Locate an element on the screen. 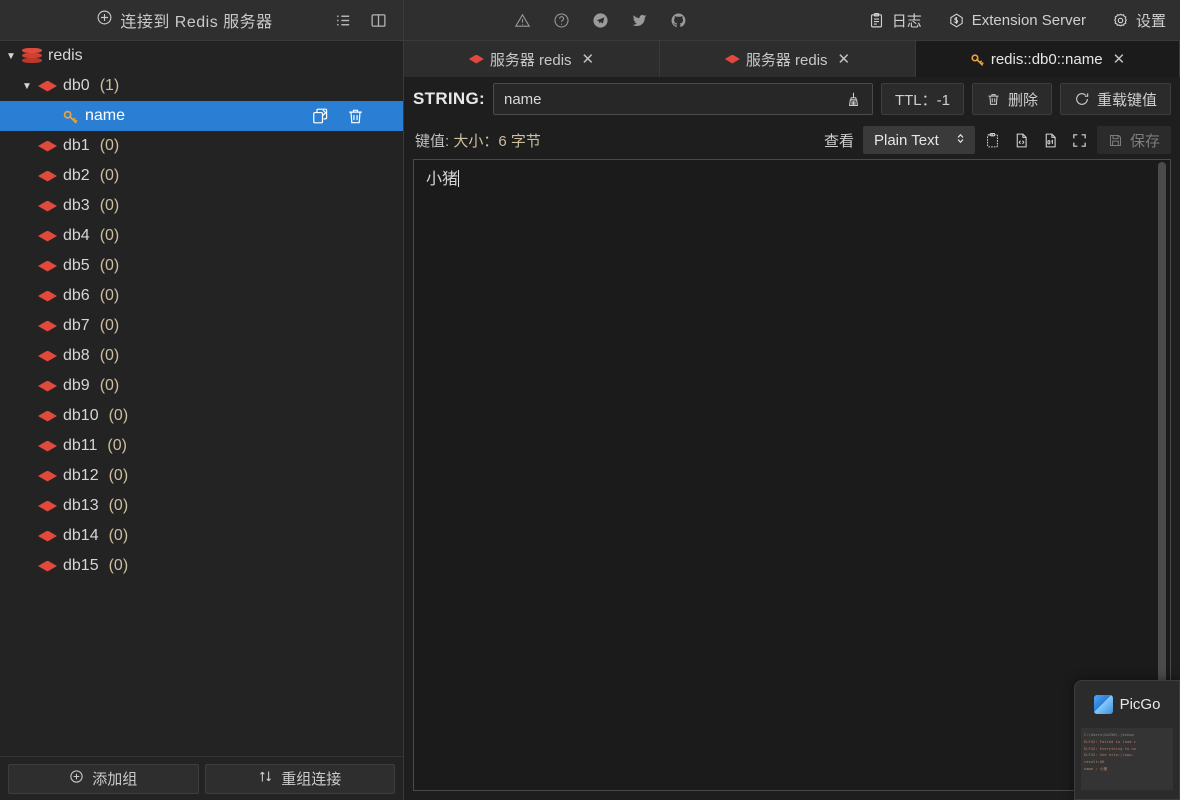  tree-row-label: db9 is located at coordinates (76, 385).